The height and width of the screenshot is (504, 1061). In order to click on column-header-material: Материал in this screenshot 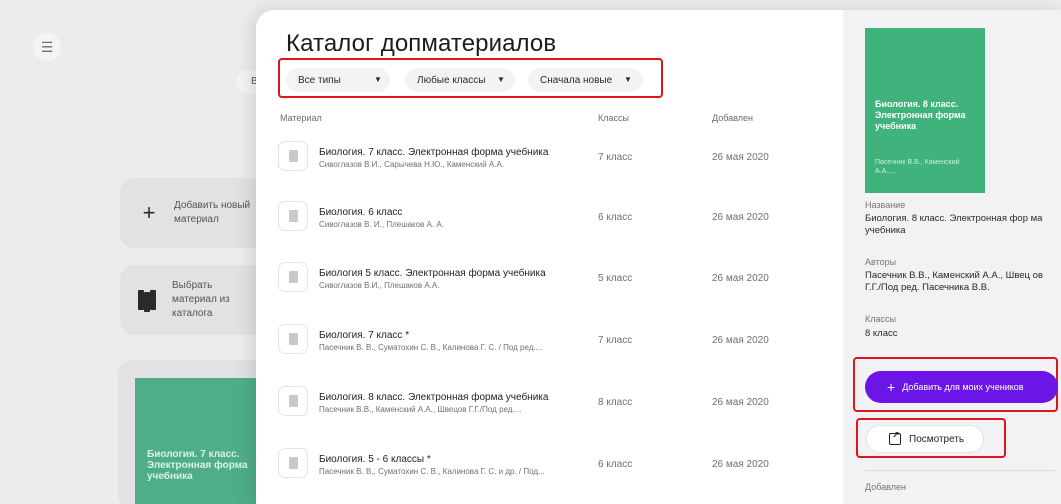, I will do `click(301, 118)`.